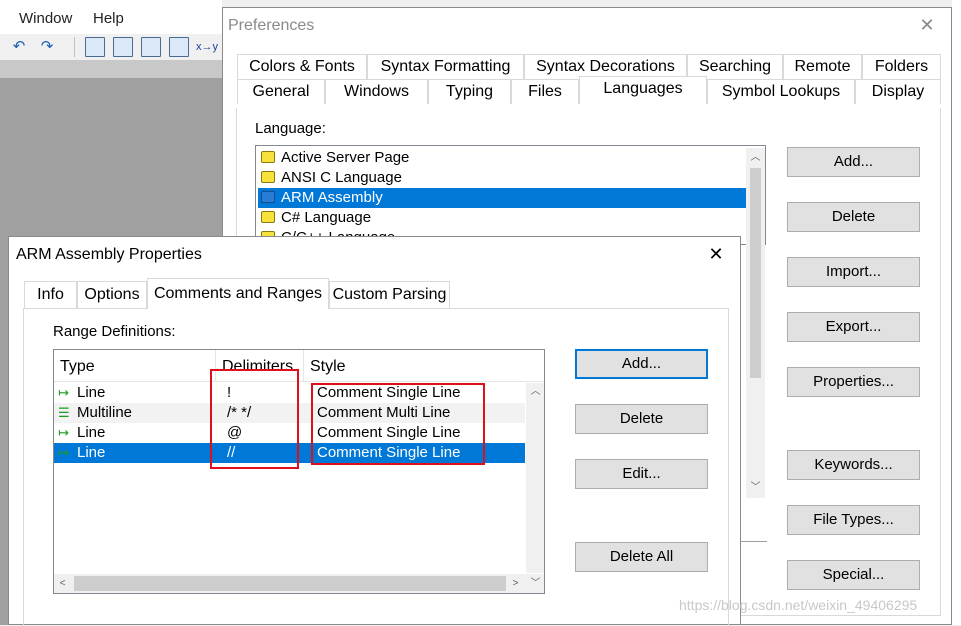 This screenshot has width=961, height=626. I want to click on language-name: ANSI C Language, so click(341, 177).